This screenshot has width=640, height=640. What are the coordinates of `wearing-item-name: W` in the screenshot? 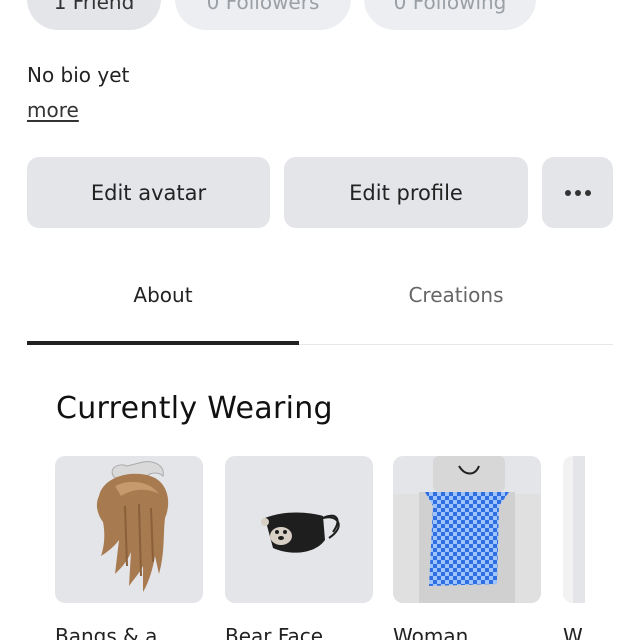 It's located at (573, 632).